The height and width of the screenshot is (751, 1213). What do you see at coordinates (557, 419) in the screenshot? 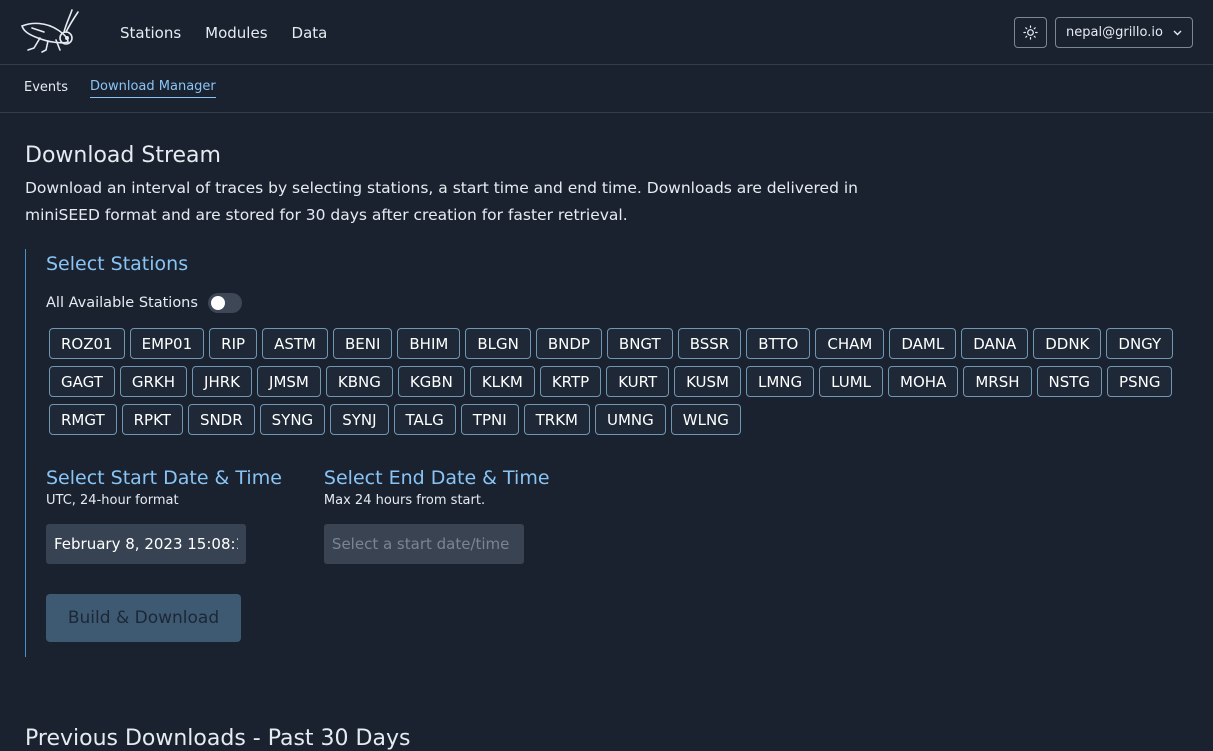
I see `station-chip: TRKM` at bounding box center [557, 419].